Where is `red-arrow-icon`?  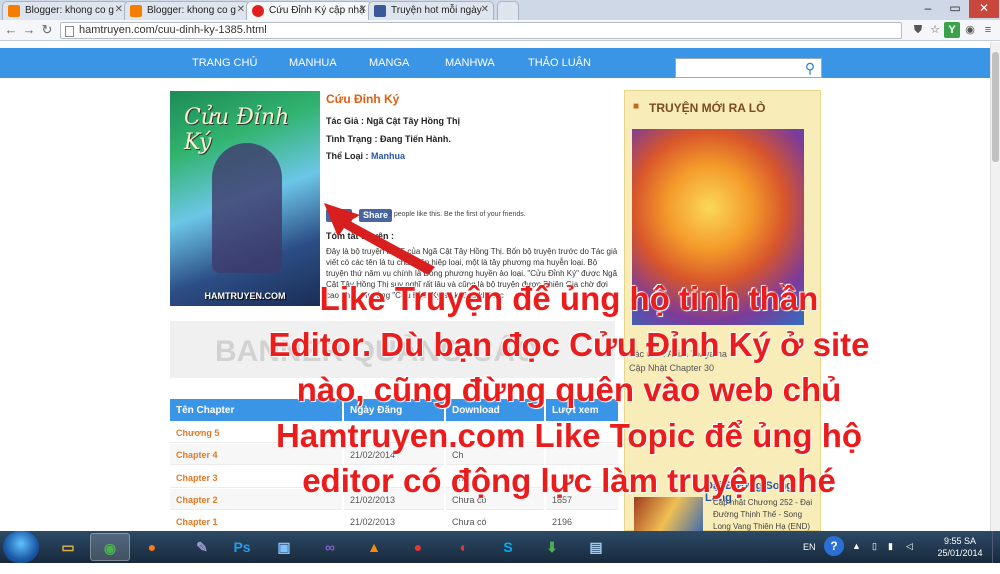 red-arrow-icon is located at coordinates (379, 239).